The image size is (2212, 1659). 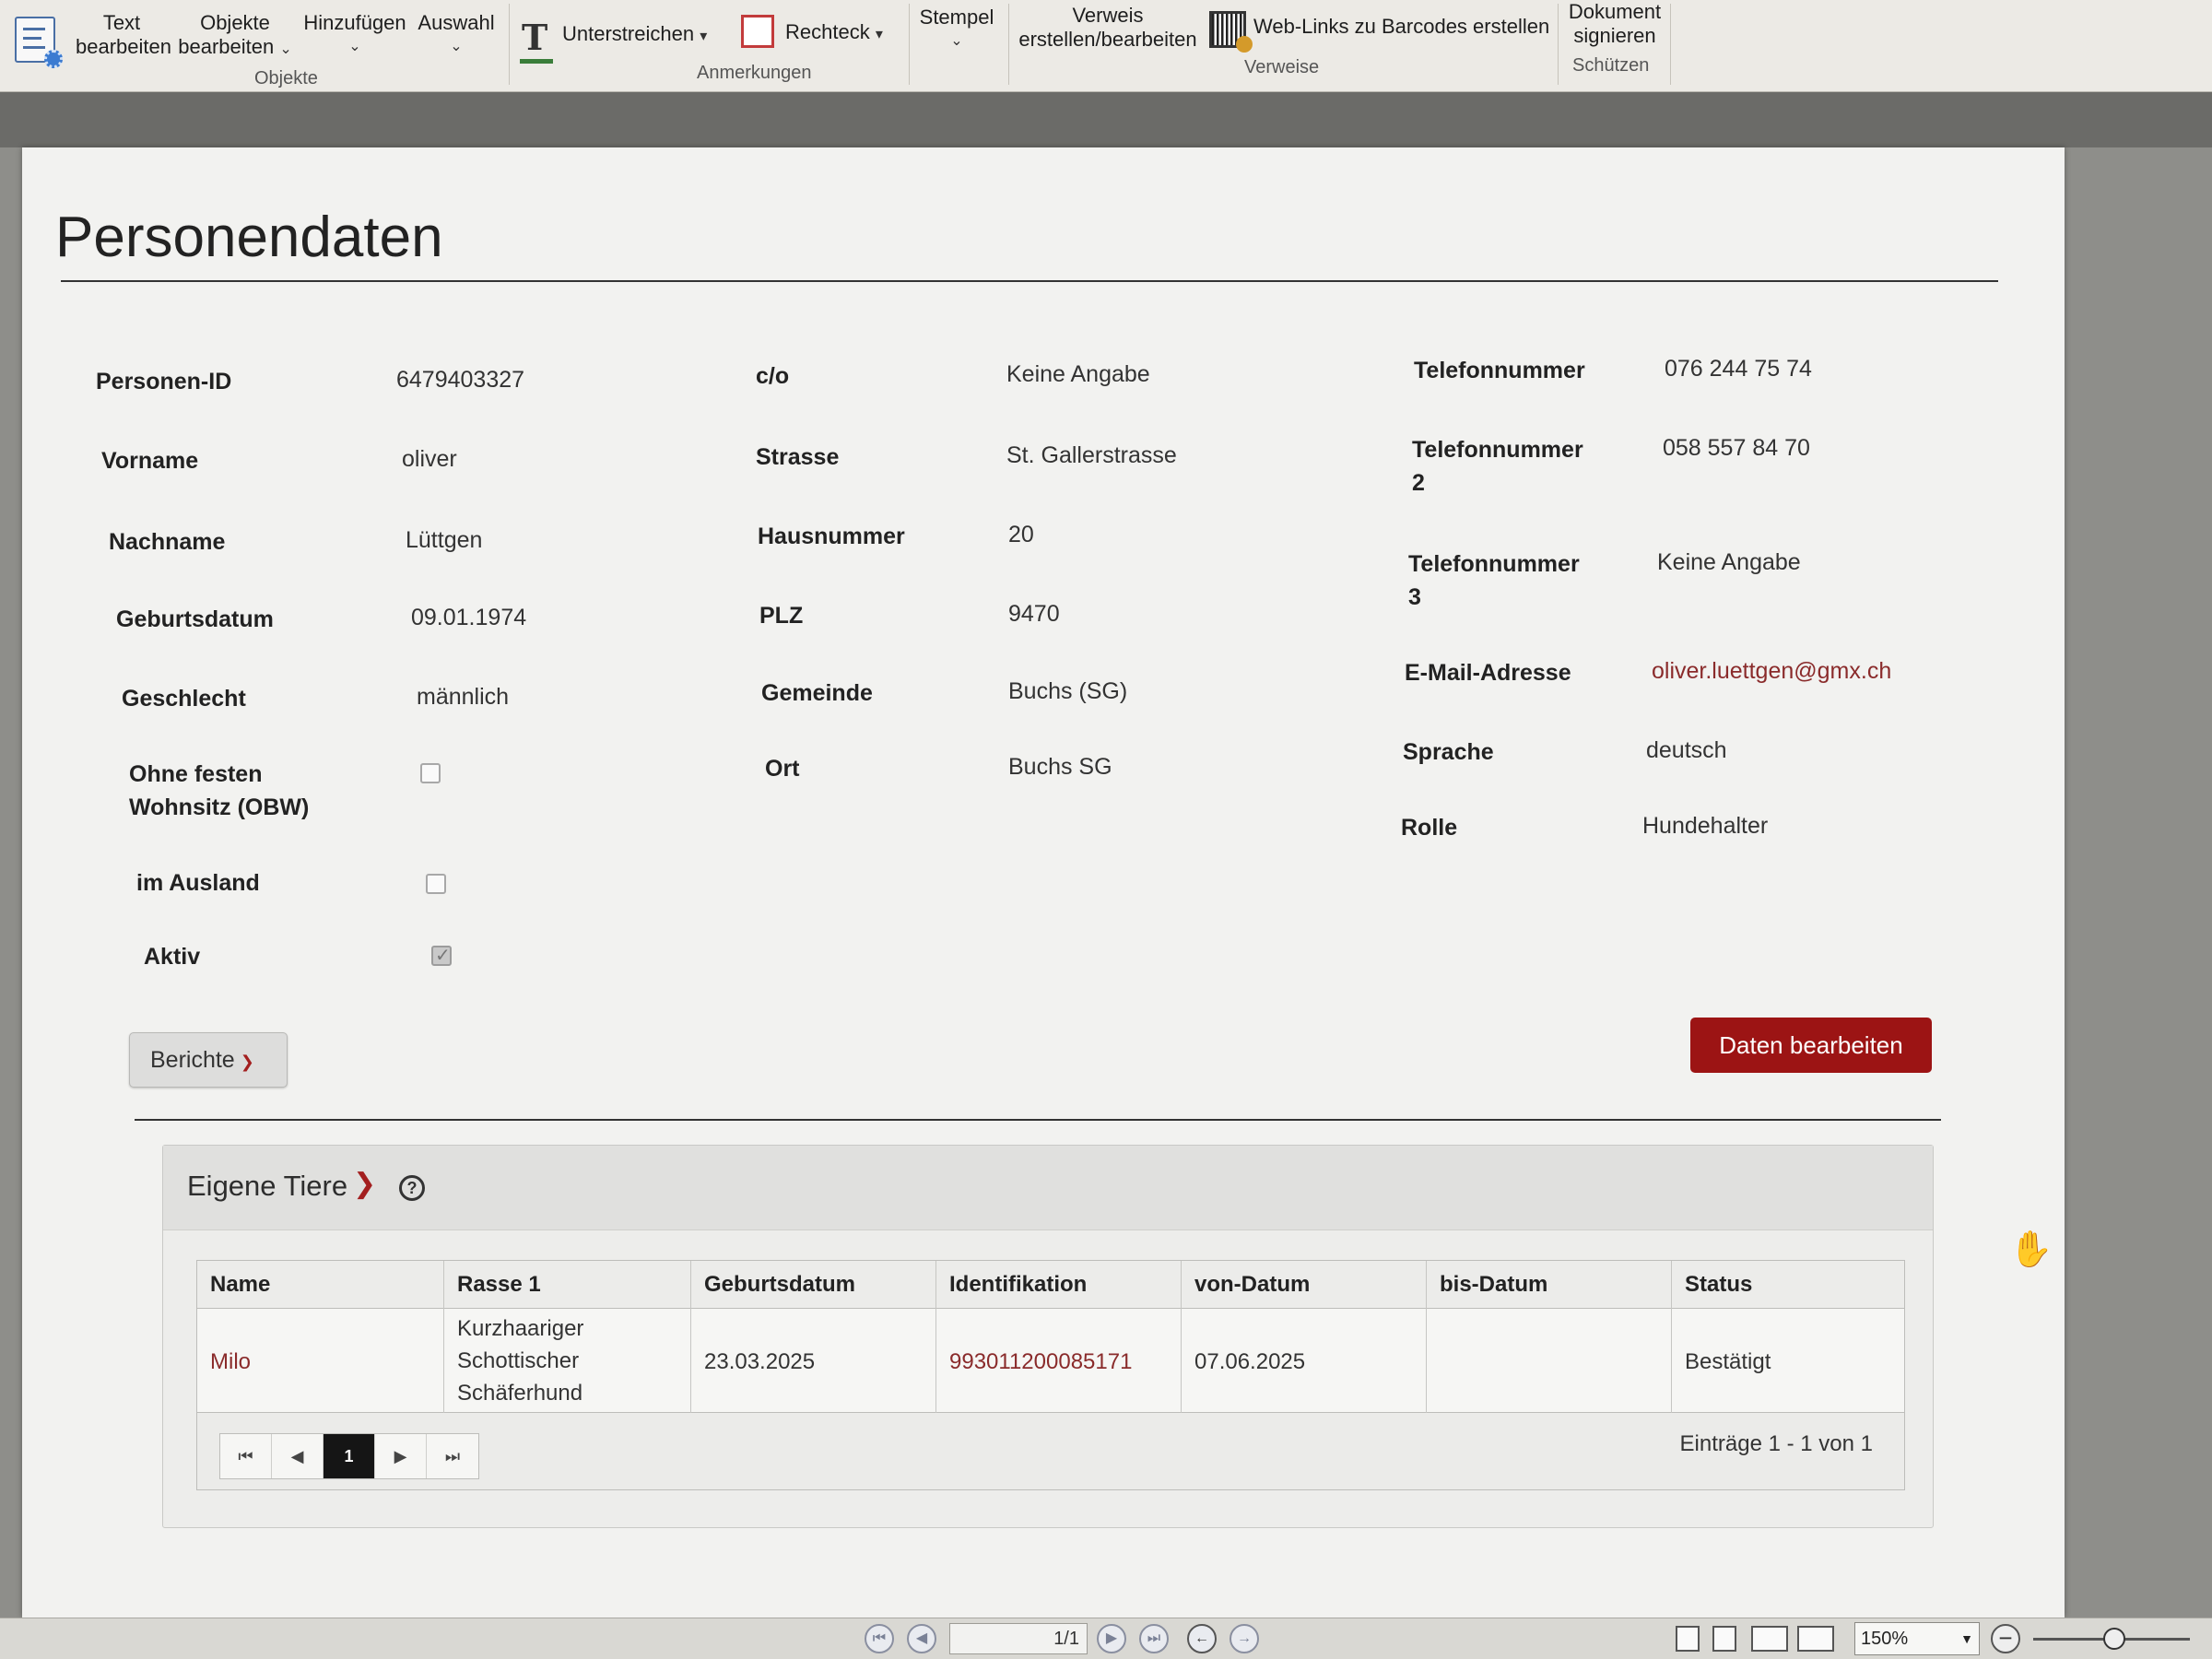 I want to click on column-header-status: Status, so click(x=1788, y=1285).